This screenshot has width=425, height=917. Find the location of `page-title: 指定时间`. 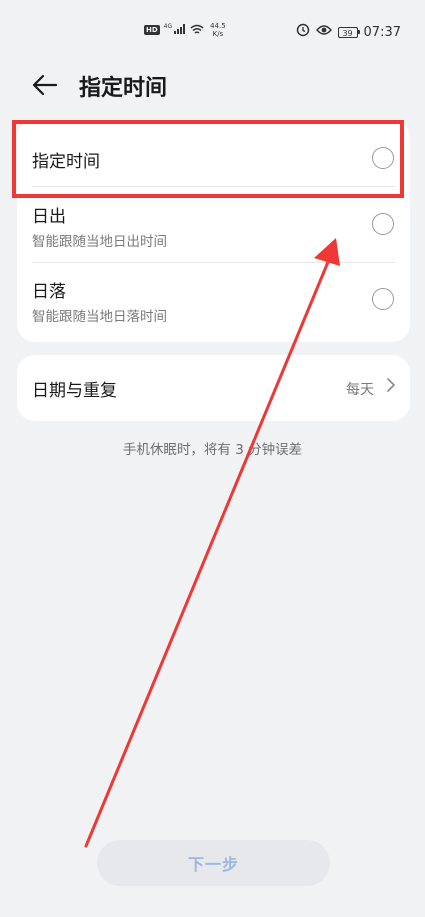

page-title: 指定时间 is located at coordinates (123, 88).